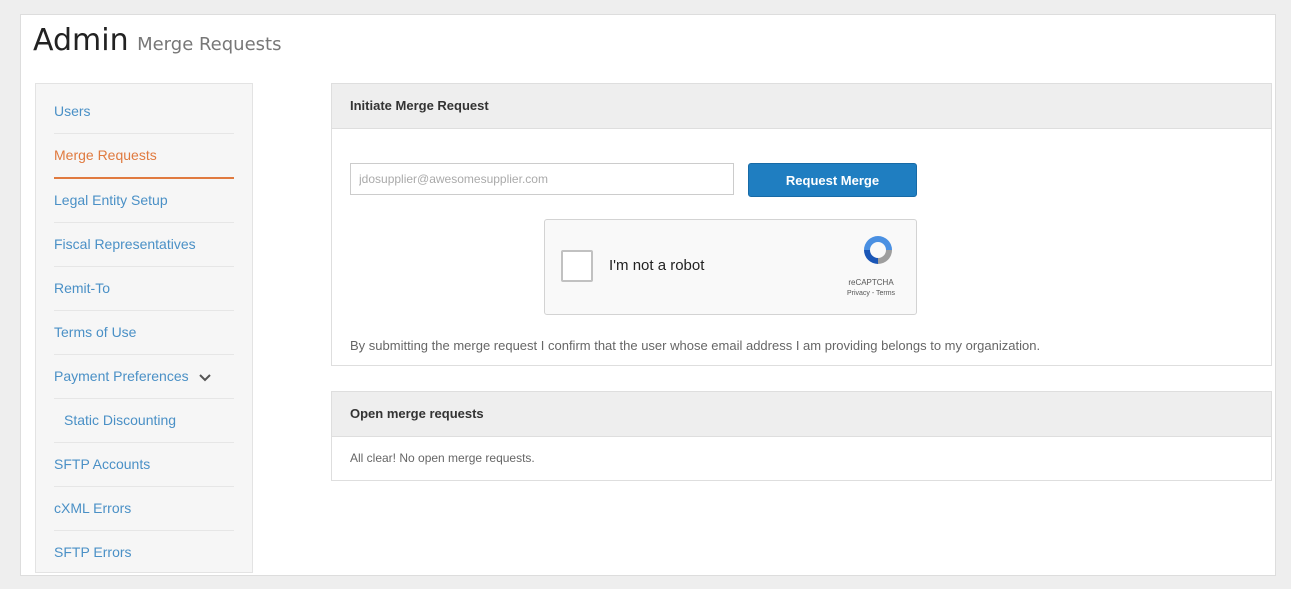 The height and width of the screenshot is (589, 1291). I want to click on sidebar-item-label: Payment Preferences, so click(121, 376).